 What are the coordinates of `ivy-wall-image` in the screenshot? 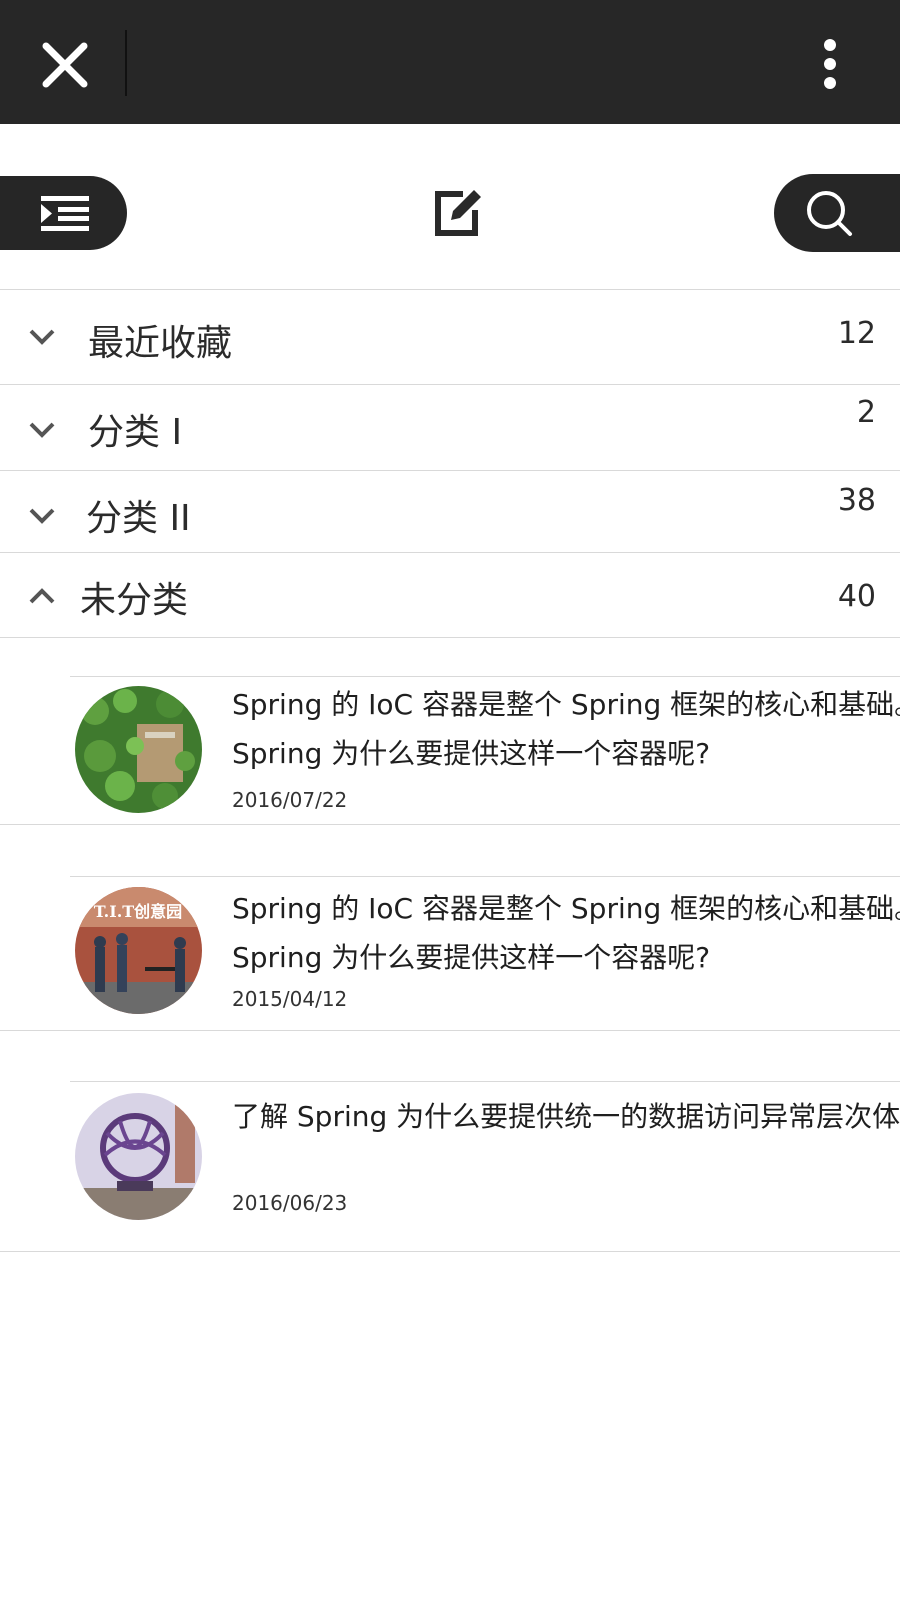 It's located at (138, 749).